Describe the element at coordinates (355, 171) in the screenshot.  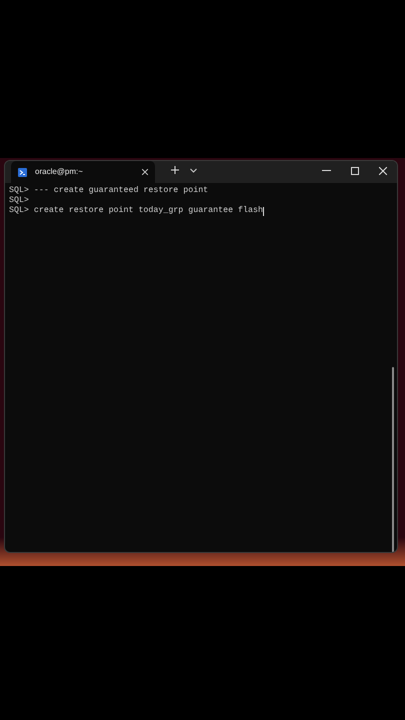
I see `maximize-icon` at that location.